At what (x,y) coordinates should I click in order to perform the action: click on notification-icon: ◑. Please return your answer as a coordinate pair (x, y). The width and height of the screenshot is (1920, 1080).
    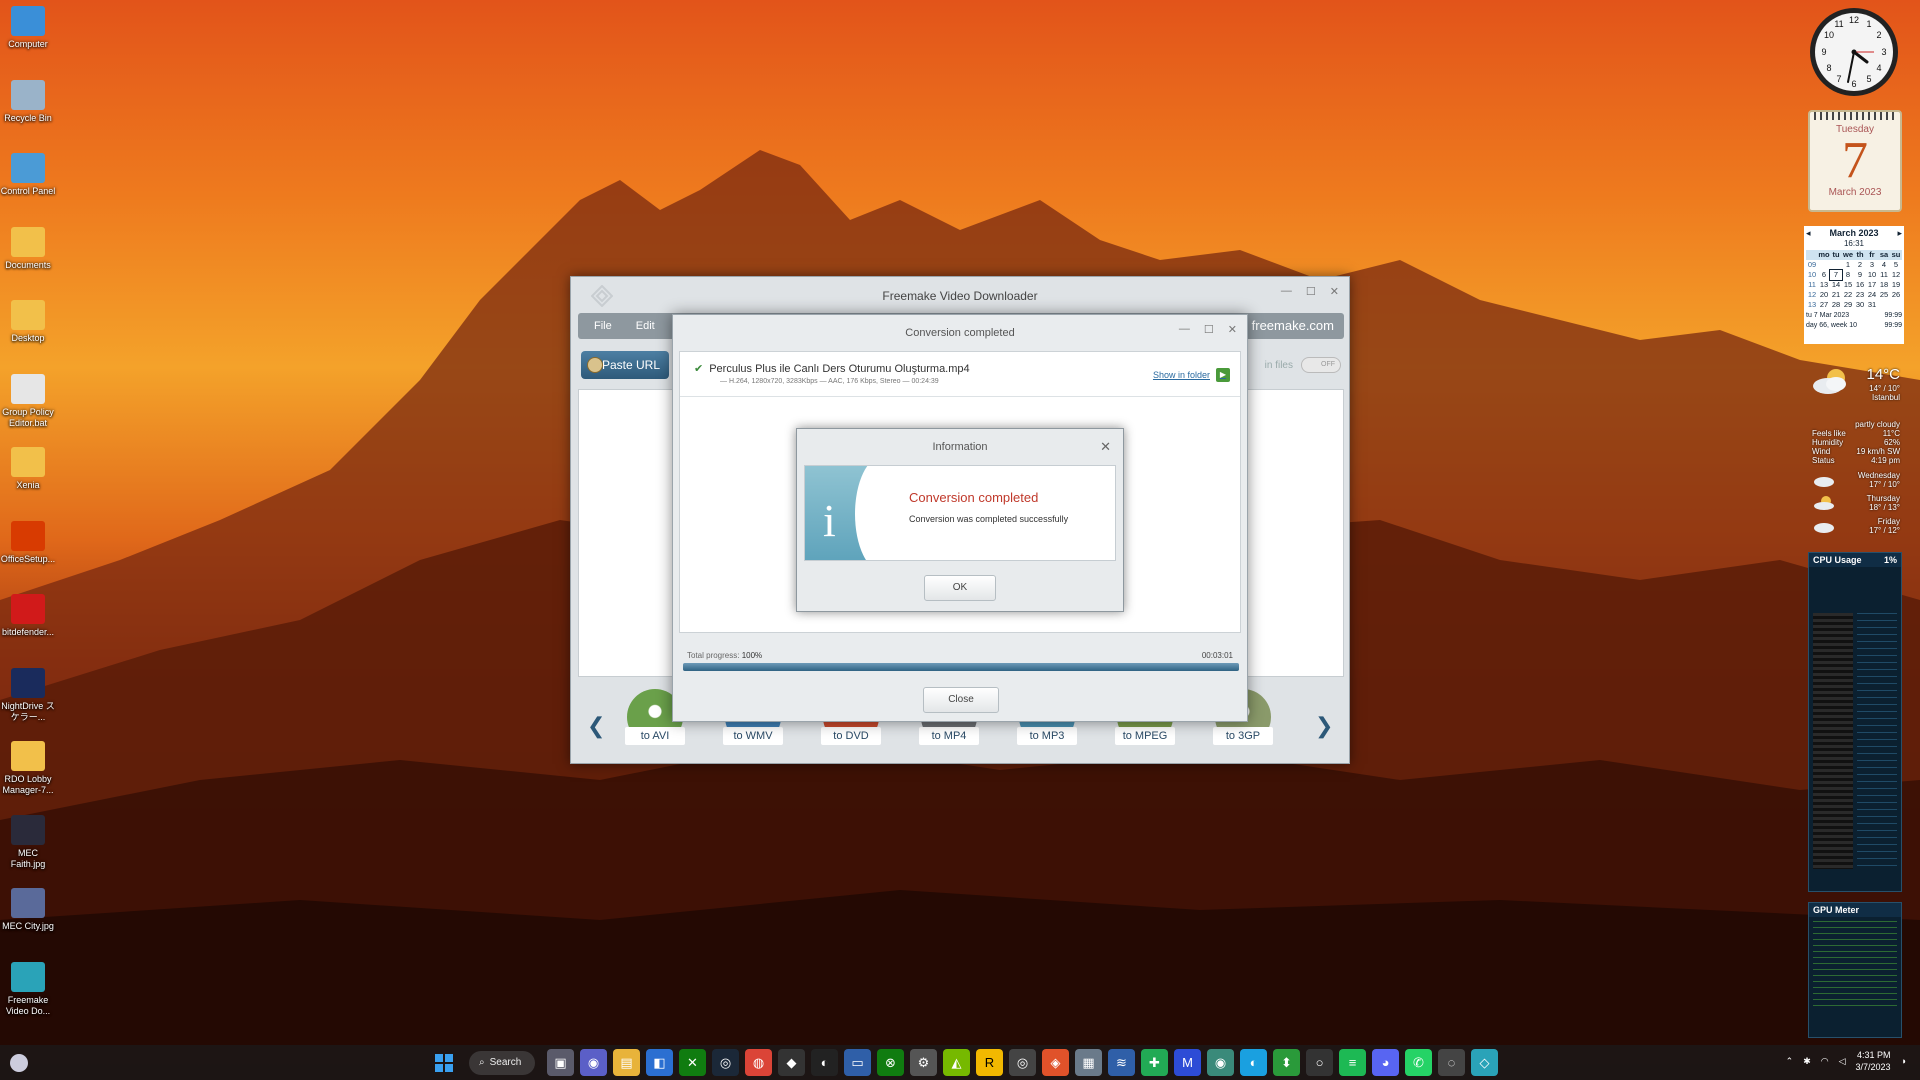
    Looking at the image, I should click on (1903, 1061).